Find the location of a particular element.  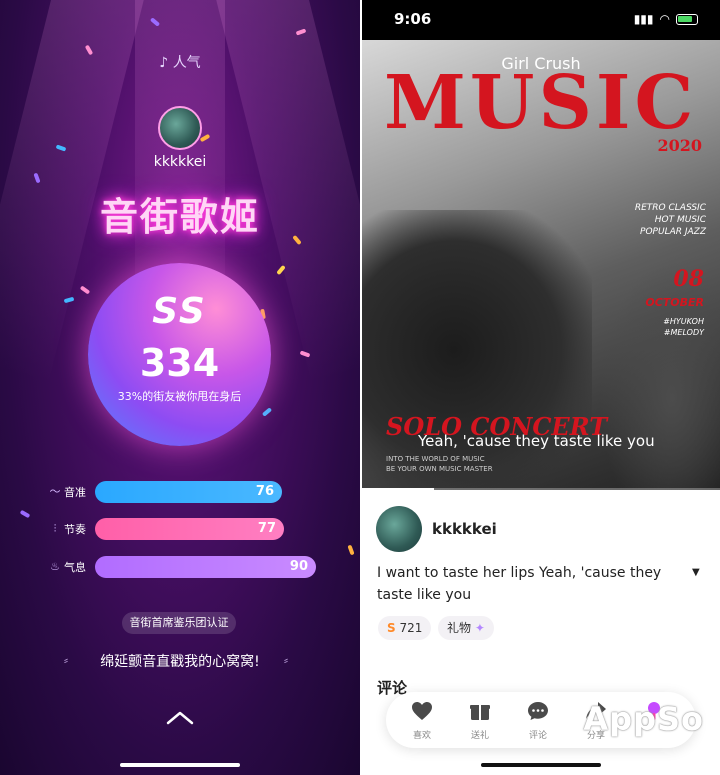

heart-icon is located at coordinates (422, 711).